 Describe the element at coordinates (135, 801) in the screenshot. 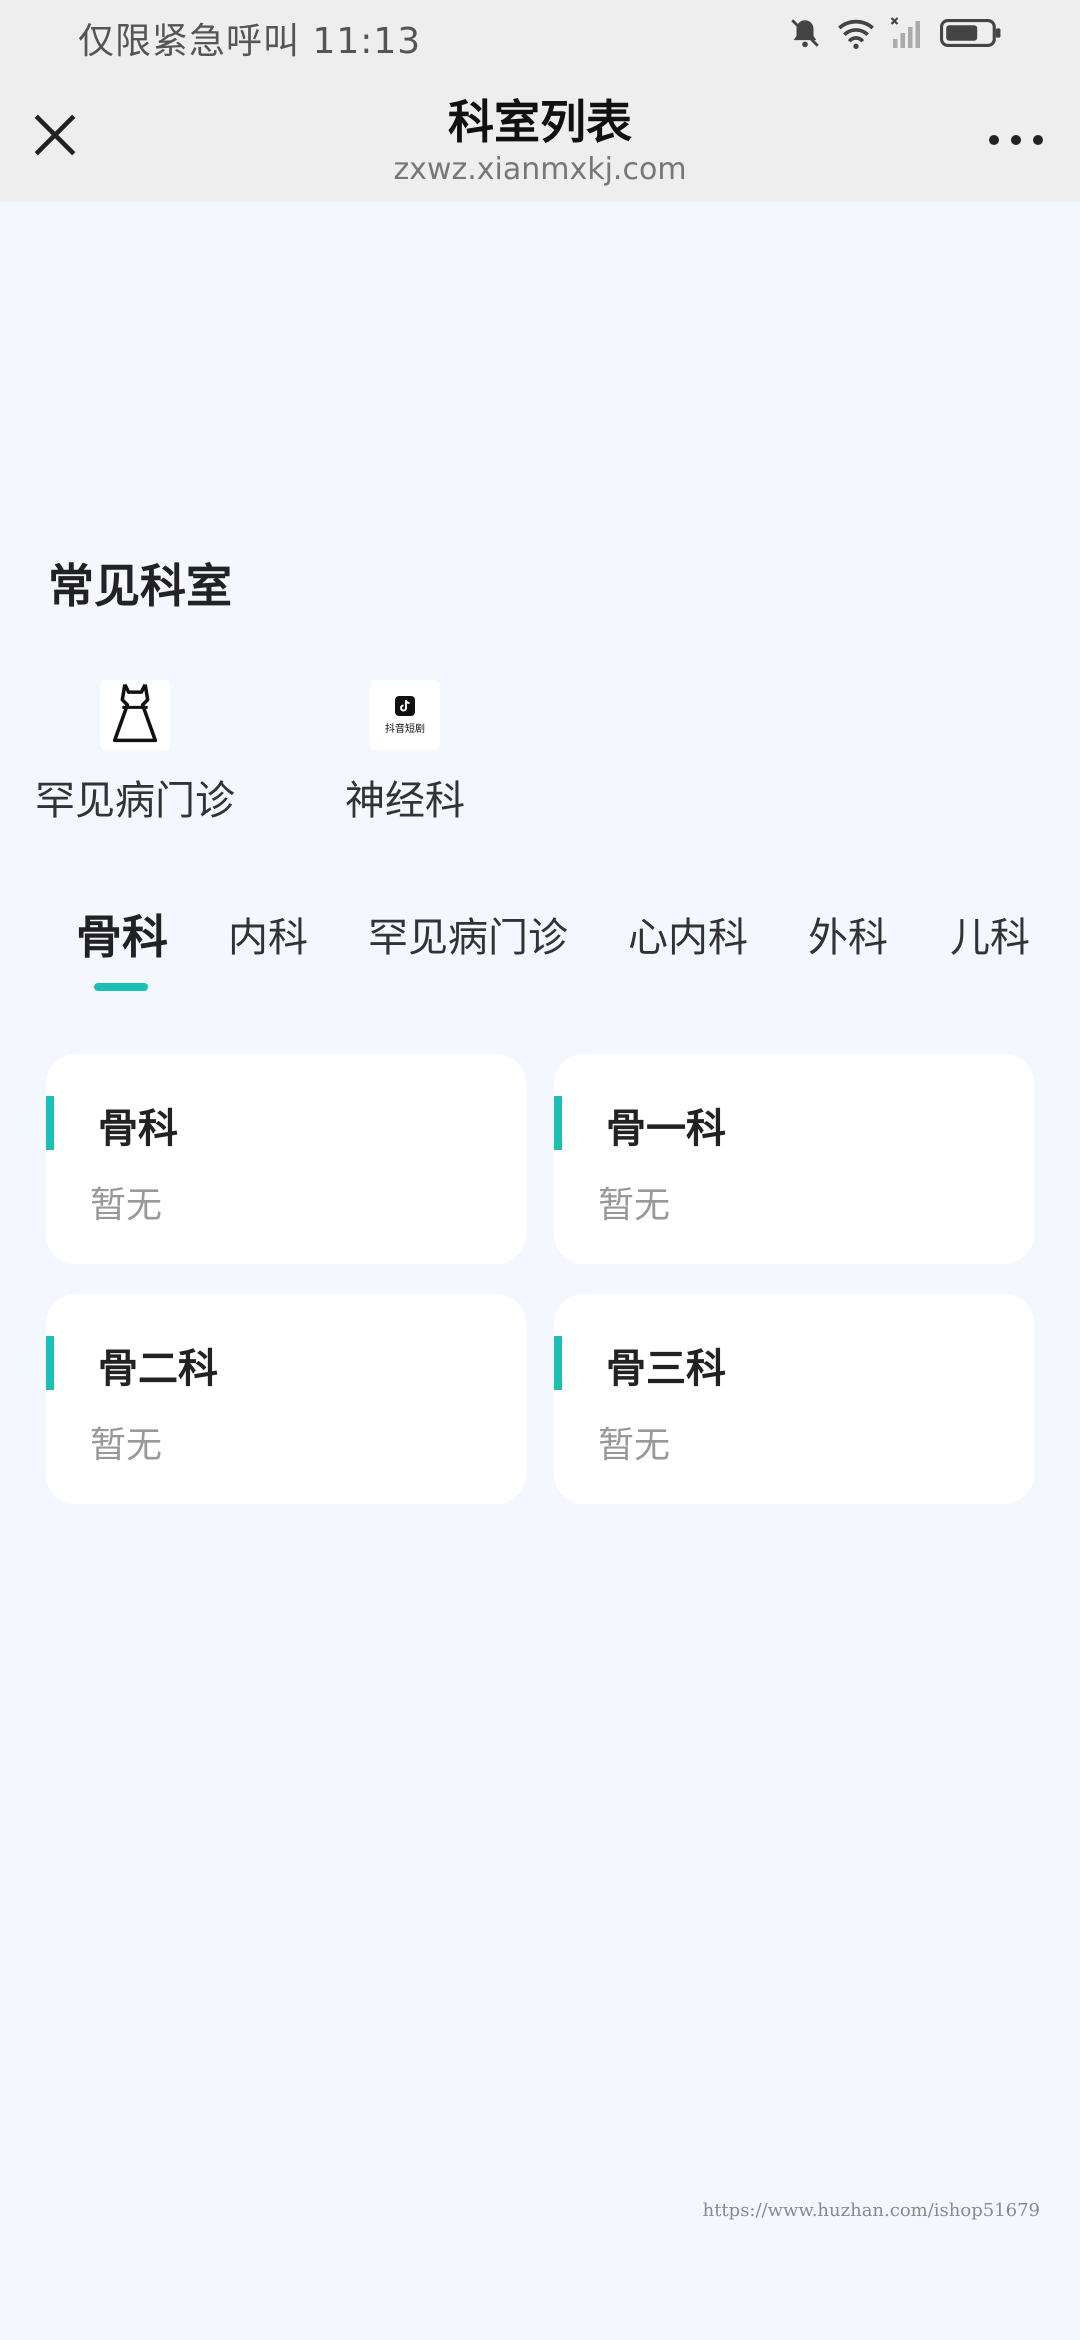

I see `common-dept-label: 罕见病门诊` at that location.